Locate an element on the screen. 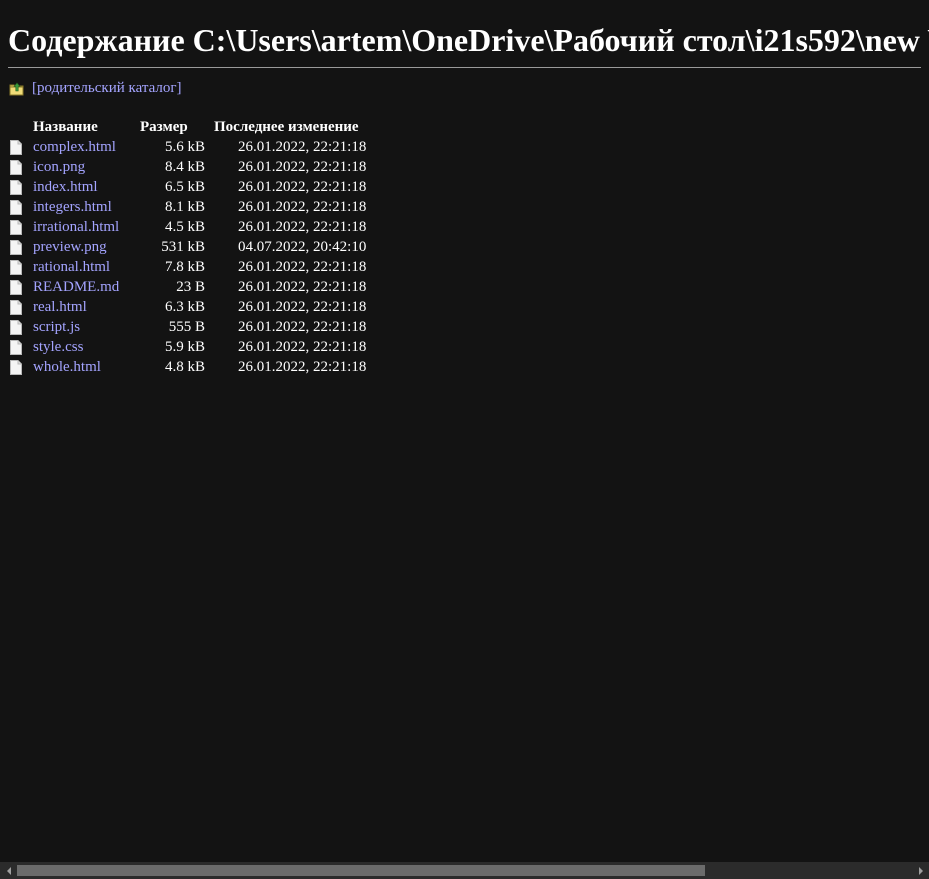  file-size-cell: 6.3 kB is located at coordinates (184, 307).